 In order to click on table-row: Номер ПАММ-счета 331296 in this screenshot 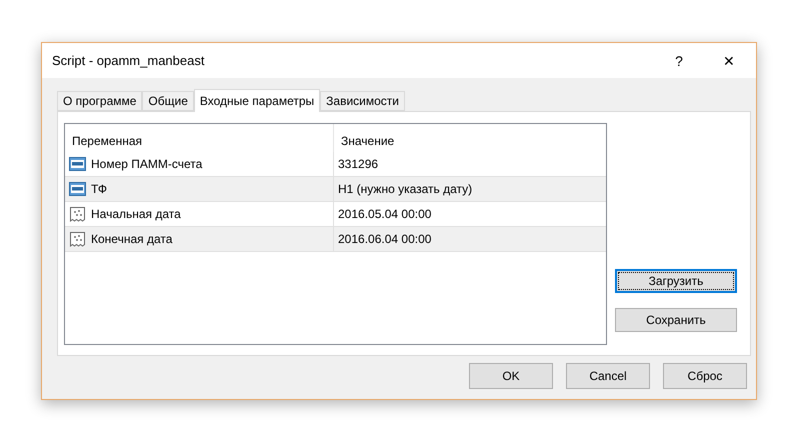, I will do `click(335, 164)`.